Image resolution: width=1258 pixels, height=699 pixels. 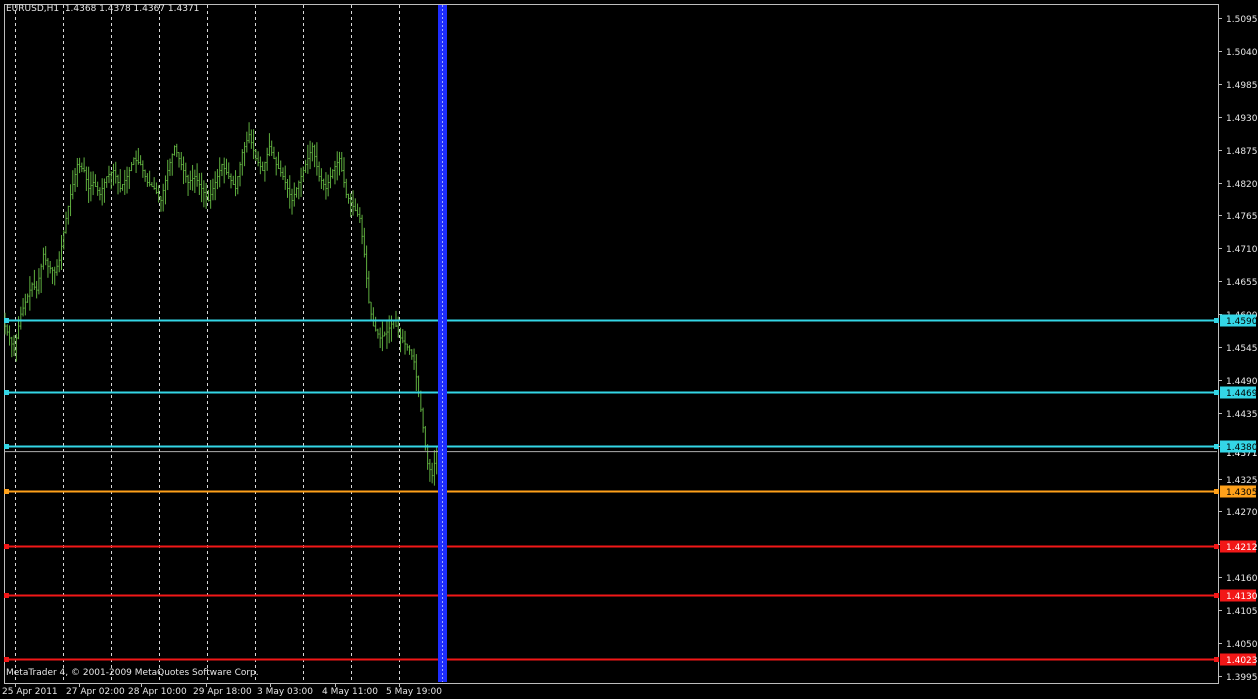 What do you see at coordinates (1242, 250) in the screenshot?
I see `y-tick-label: 1.4710` at bounding box center [1242, 250].